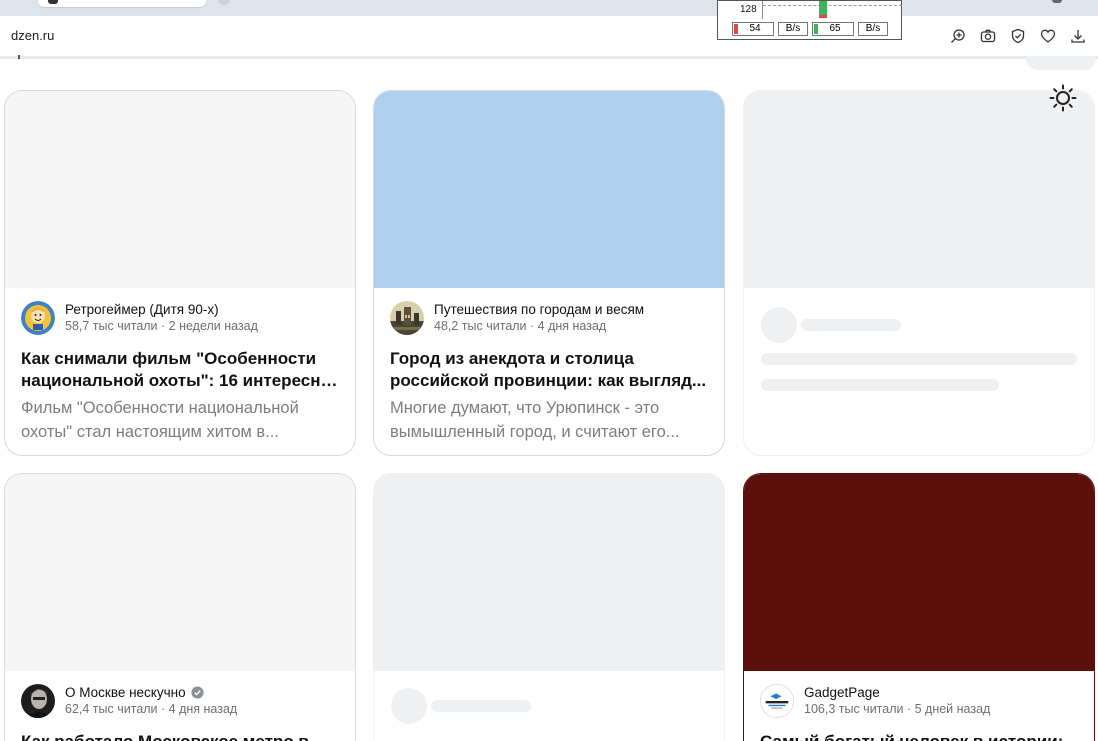 The height and width of the screenshot is (741, 1098). I want to click on download-speed: 54, so click(753, 29).